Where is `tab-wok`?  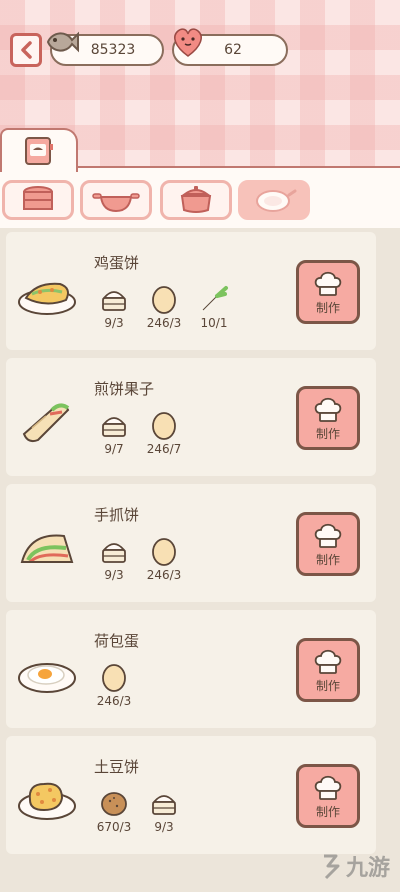 tab-wok is located at coordinates (116, 200).